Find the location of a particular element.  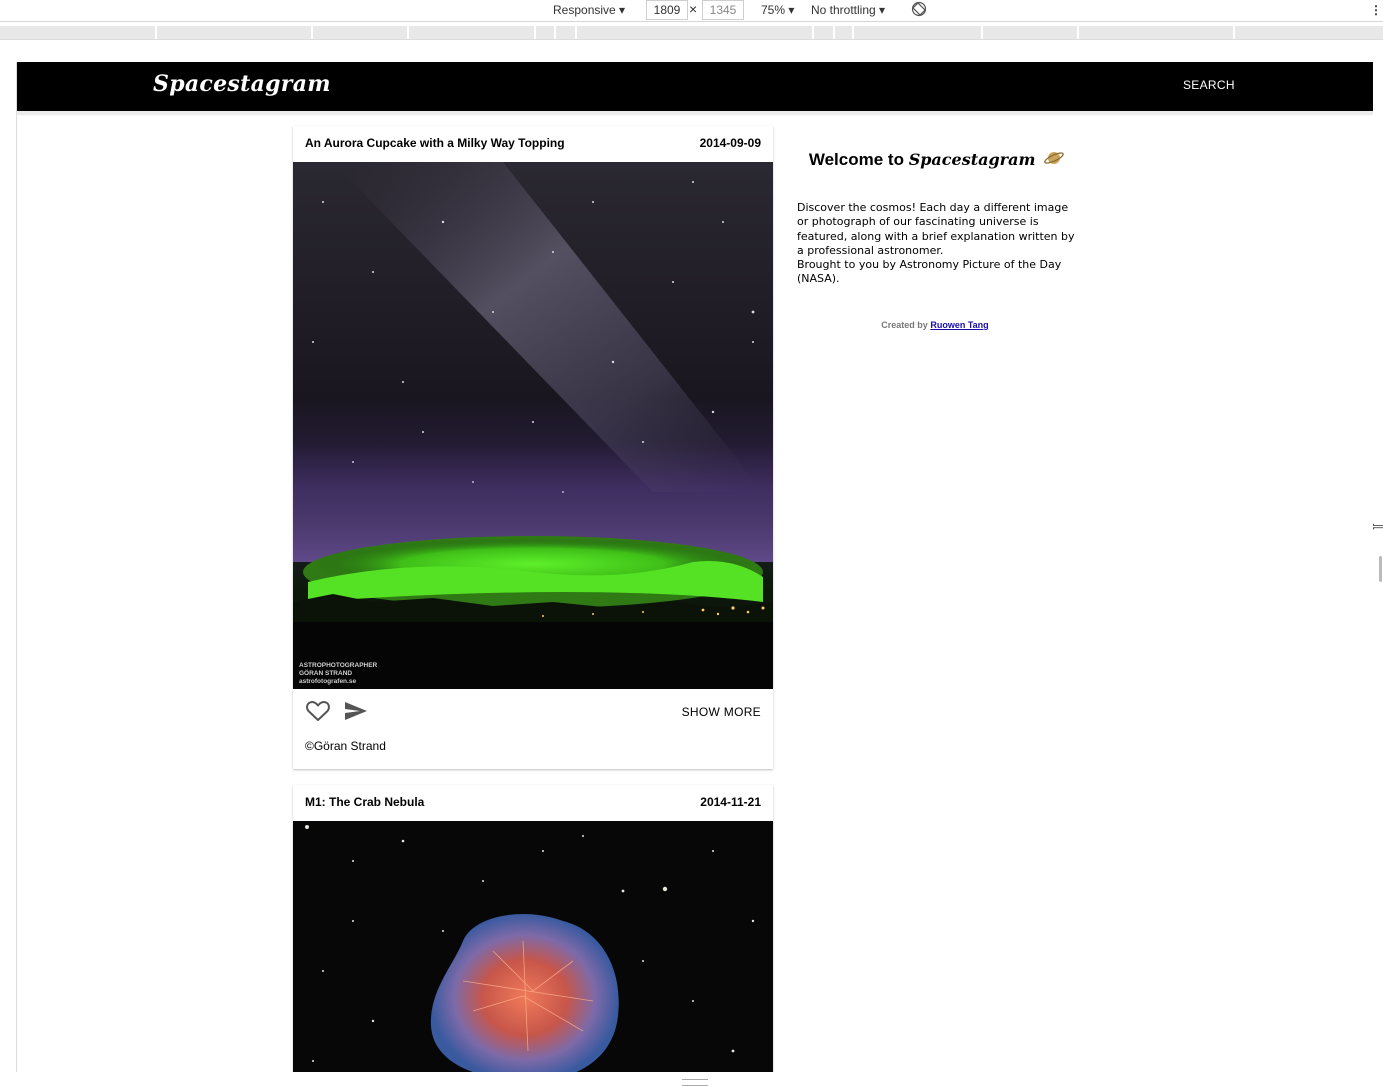

zoom-dropdown: 75% ▾ is located at coordinates (777, 10).